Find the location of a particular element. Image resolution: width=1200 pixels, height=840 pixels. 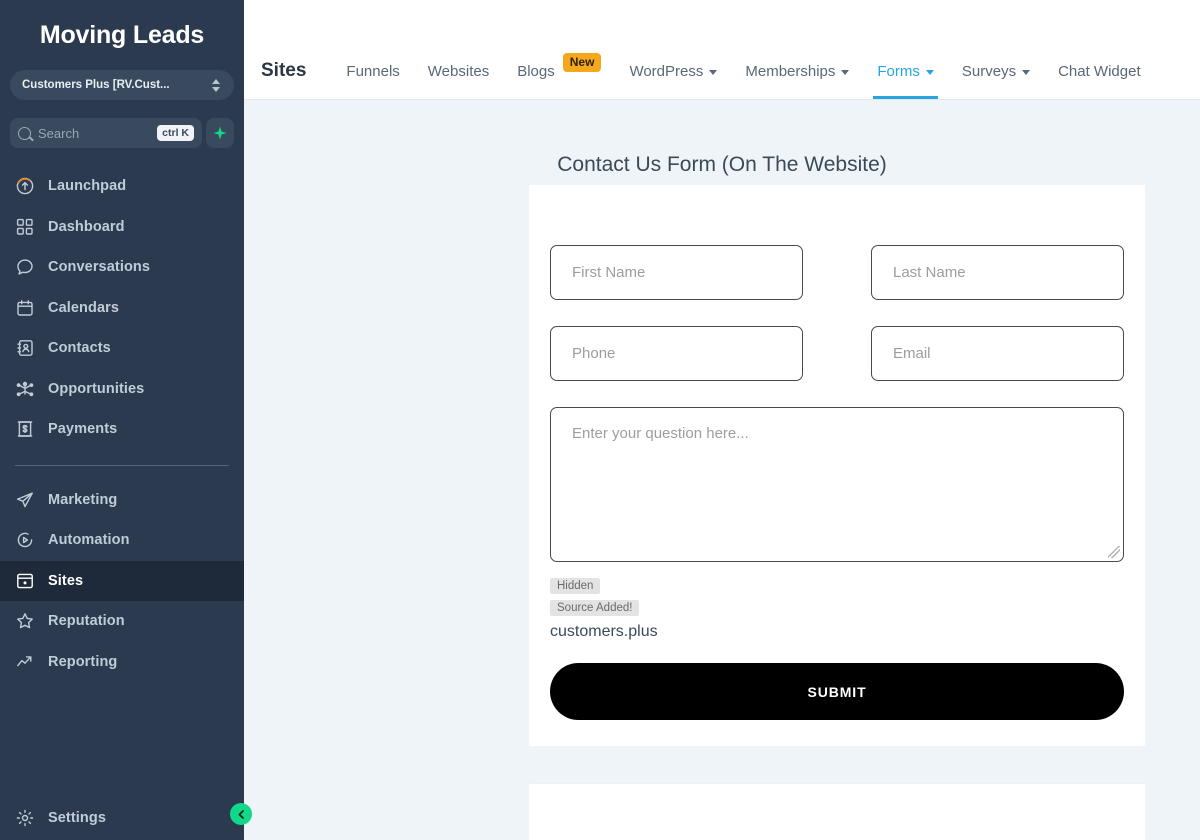

brand: Moving Leads is located at coordinates (122, 35).